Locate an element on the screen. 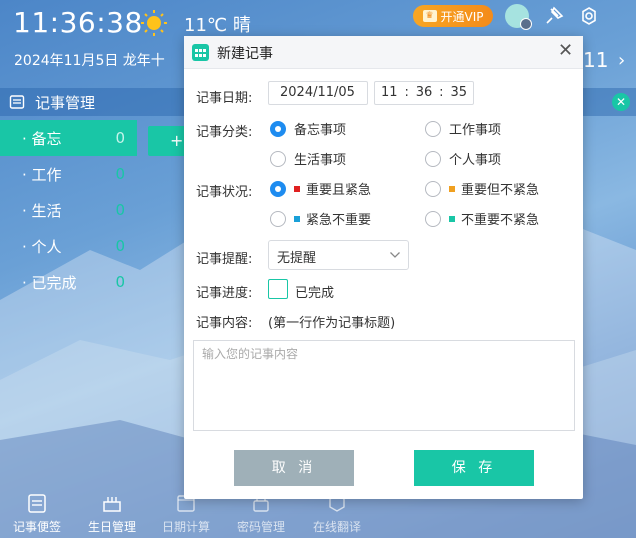  category-label: · 个人 is located at coordinates (42, 246).